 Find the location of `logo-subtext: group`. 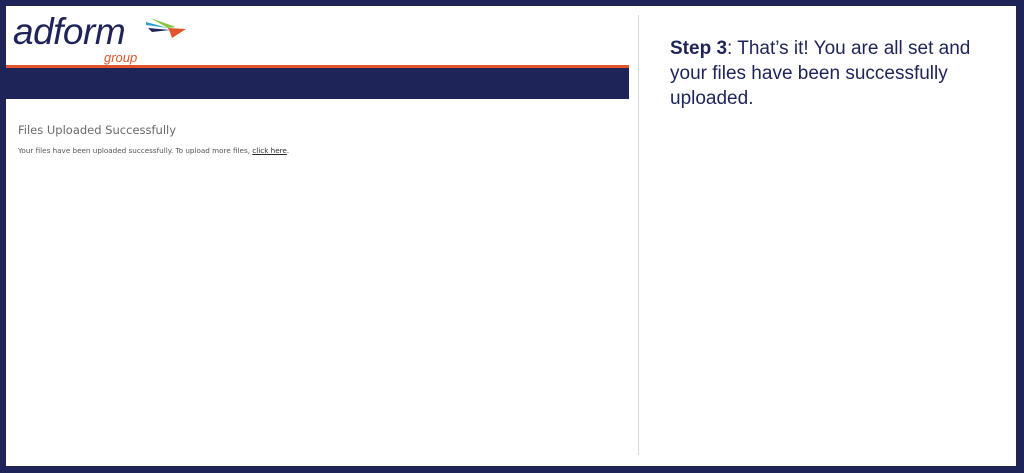

logo-subtext: group is located at coordinates (121, 57).